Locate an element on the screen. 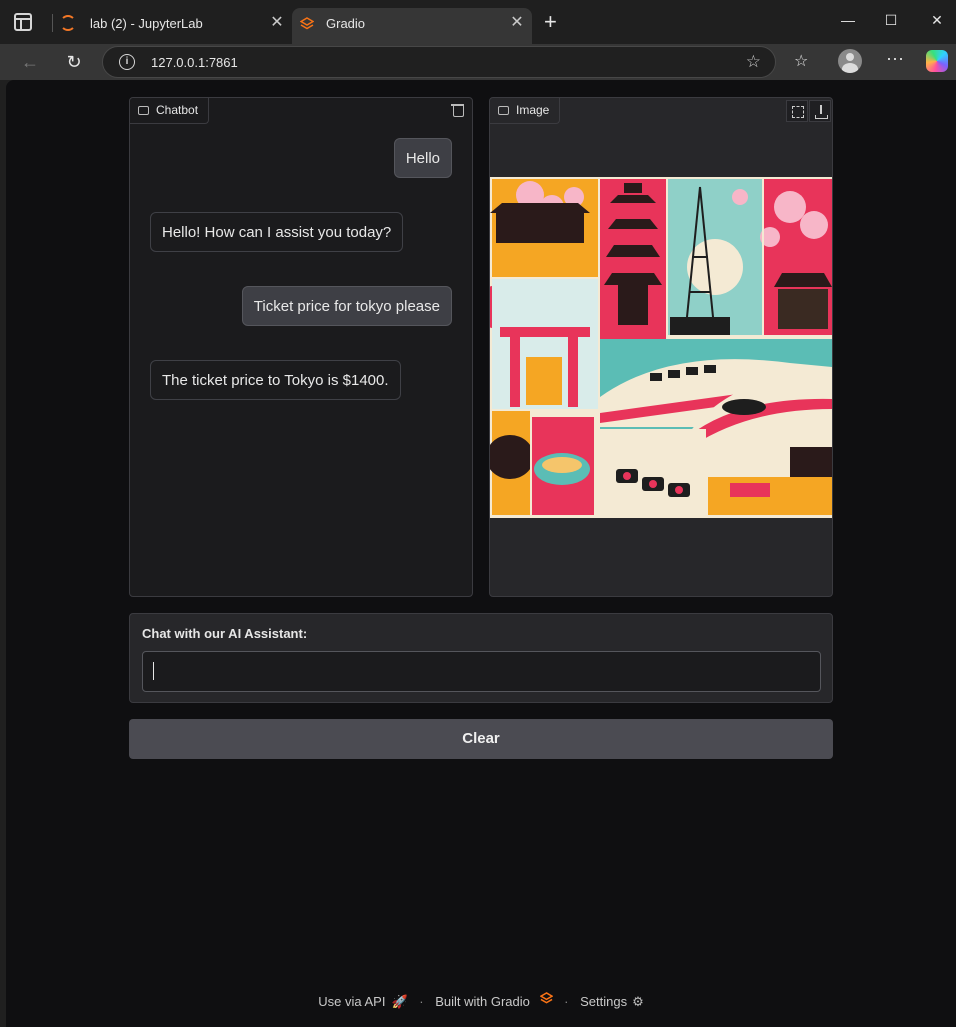  favorites-icon: ☆ is located at coordinates (801, 61).